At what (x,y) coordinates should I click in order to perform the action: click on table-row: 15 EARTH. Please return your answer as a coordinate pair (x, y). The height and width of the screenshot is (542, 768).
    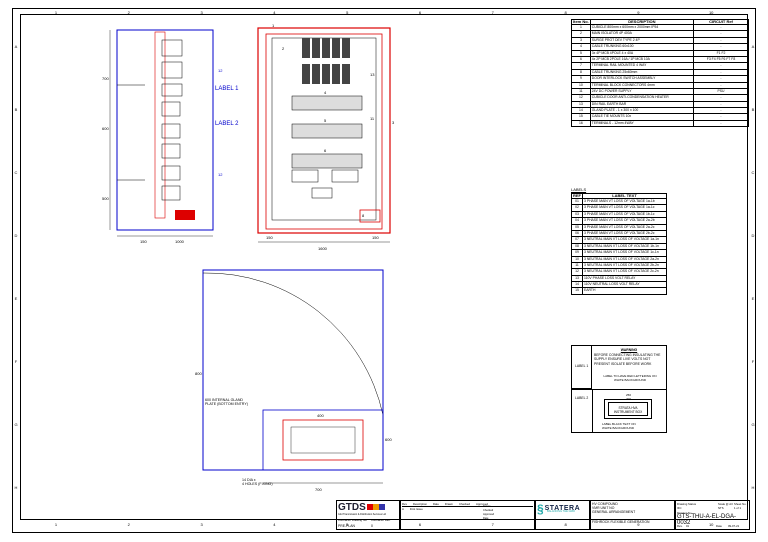
    Looking at the image, I should click on (619, 291).